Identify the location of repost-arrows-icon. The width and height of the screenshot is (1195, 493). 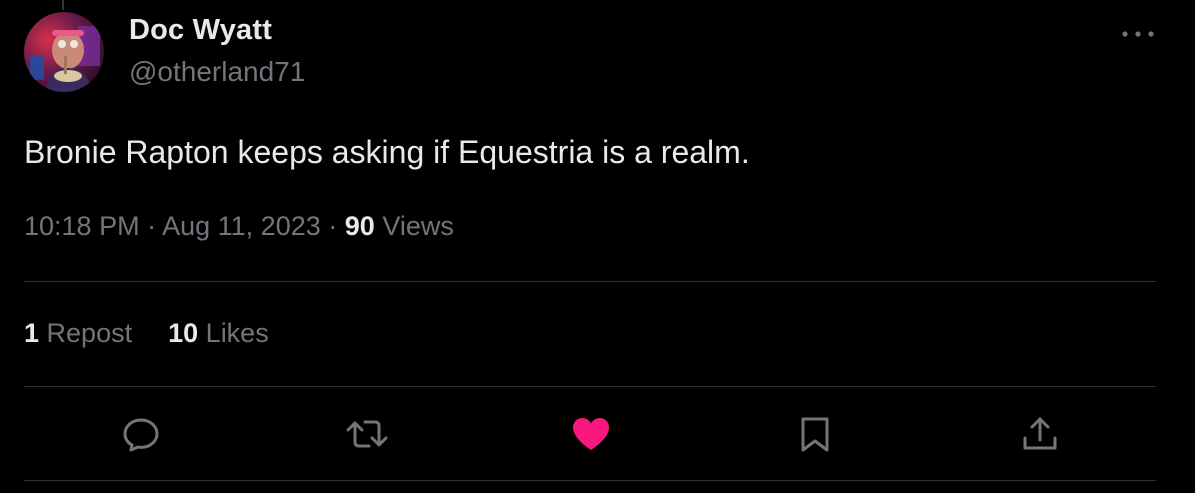
(367, 434).